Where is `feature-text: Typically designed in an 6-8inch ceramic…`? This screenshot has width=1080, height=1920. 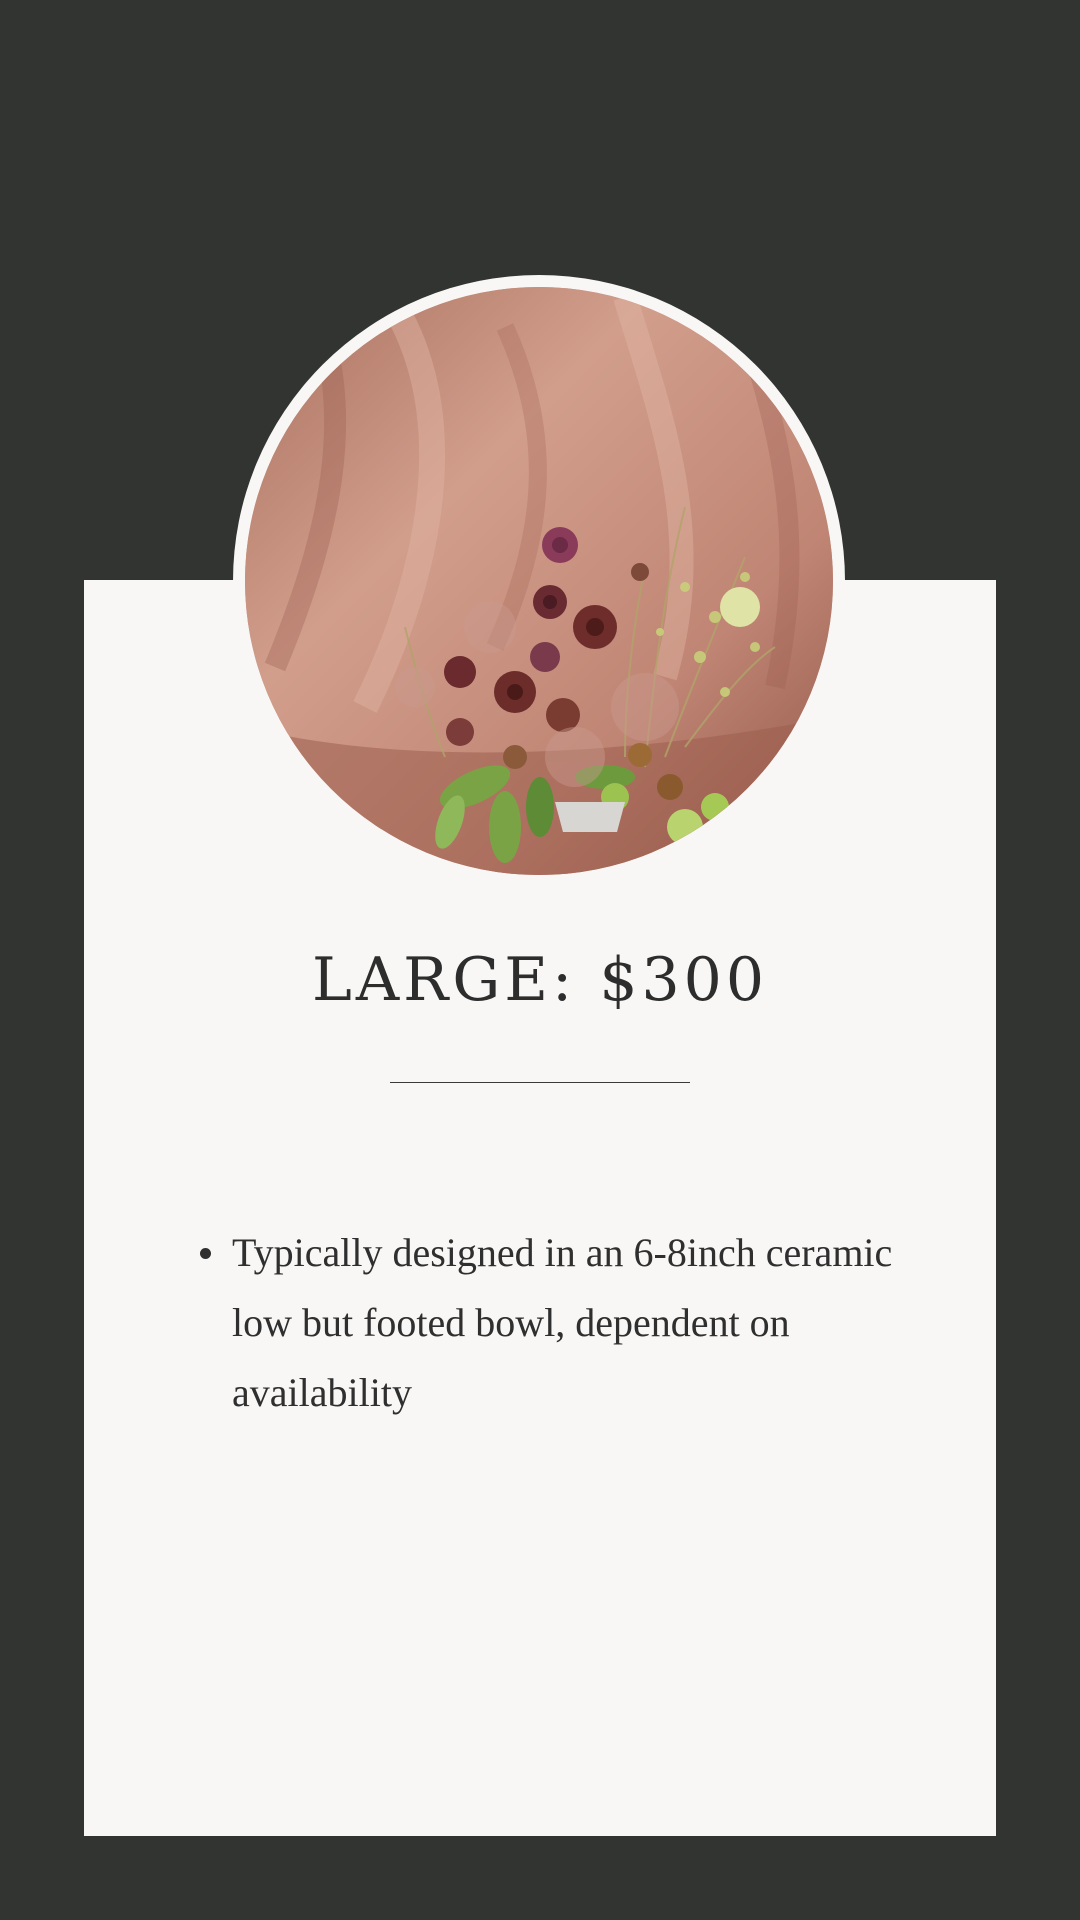 feature-text: Typically designed in an 6-8inch ceramic… is located at coordinates (562, 1322).